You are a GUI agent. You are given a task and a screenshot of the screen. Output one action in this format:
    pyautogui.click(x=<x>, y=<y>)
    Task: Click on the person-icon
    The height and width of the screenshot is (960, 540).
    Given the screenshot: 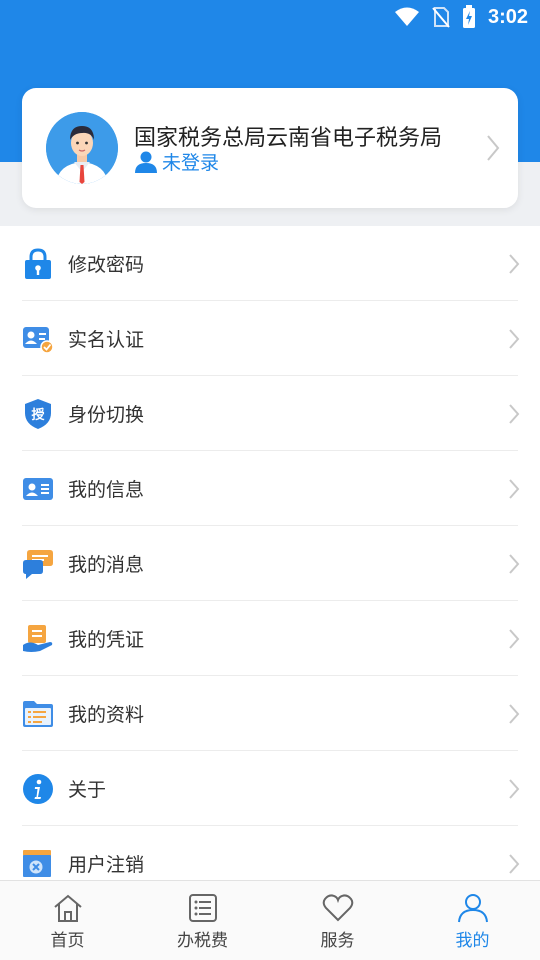 What is the action you would take?
    pyautogui.click(x=472, y=908)
    